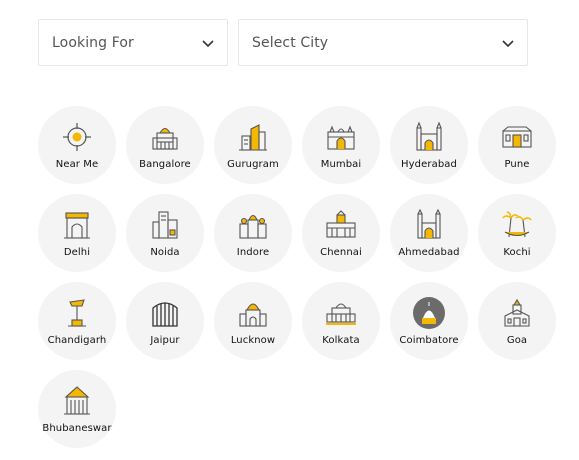 The height and width of the screenshot is (460, 579). What do you see at coordinates (77, 428) in the screenshot?
I see `city-name: Bhubaneswar` at bounding box center [77, 428].